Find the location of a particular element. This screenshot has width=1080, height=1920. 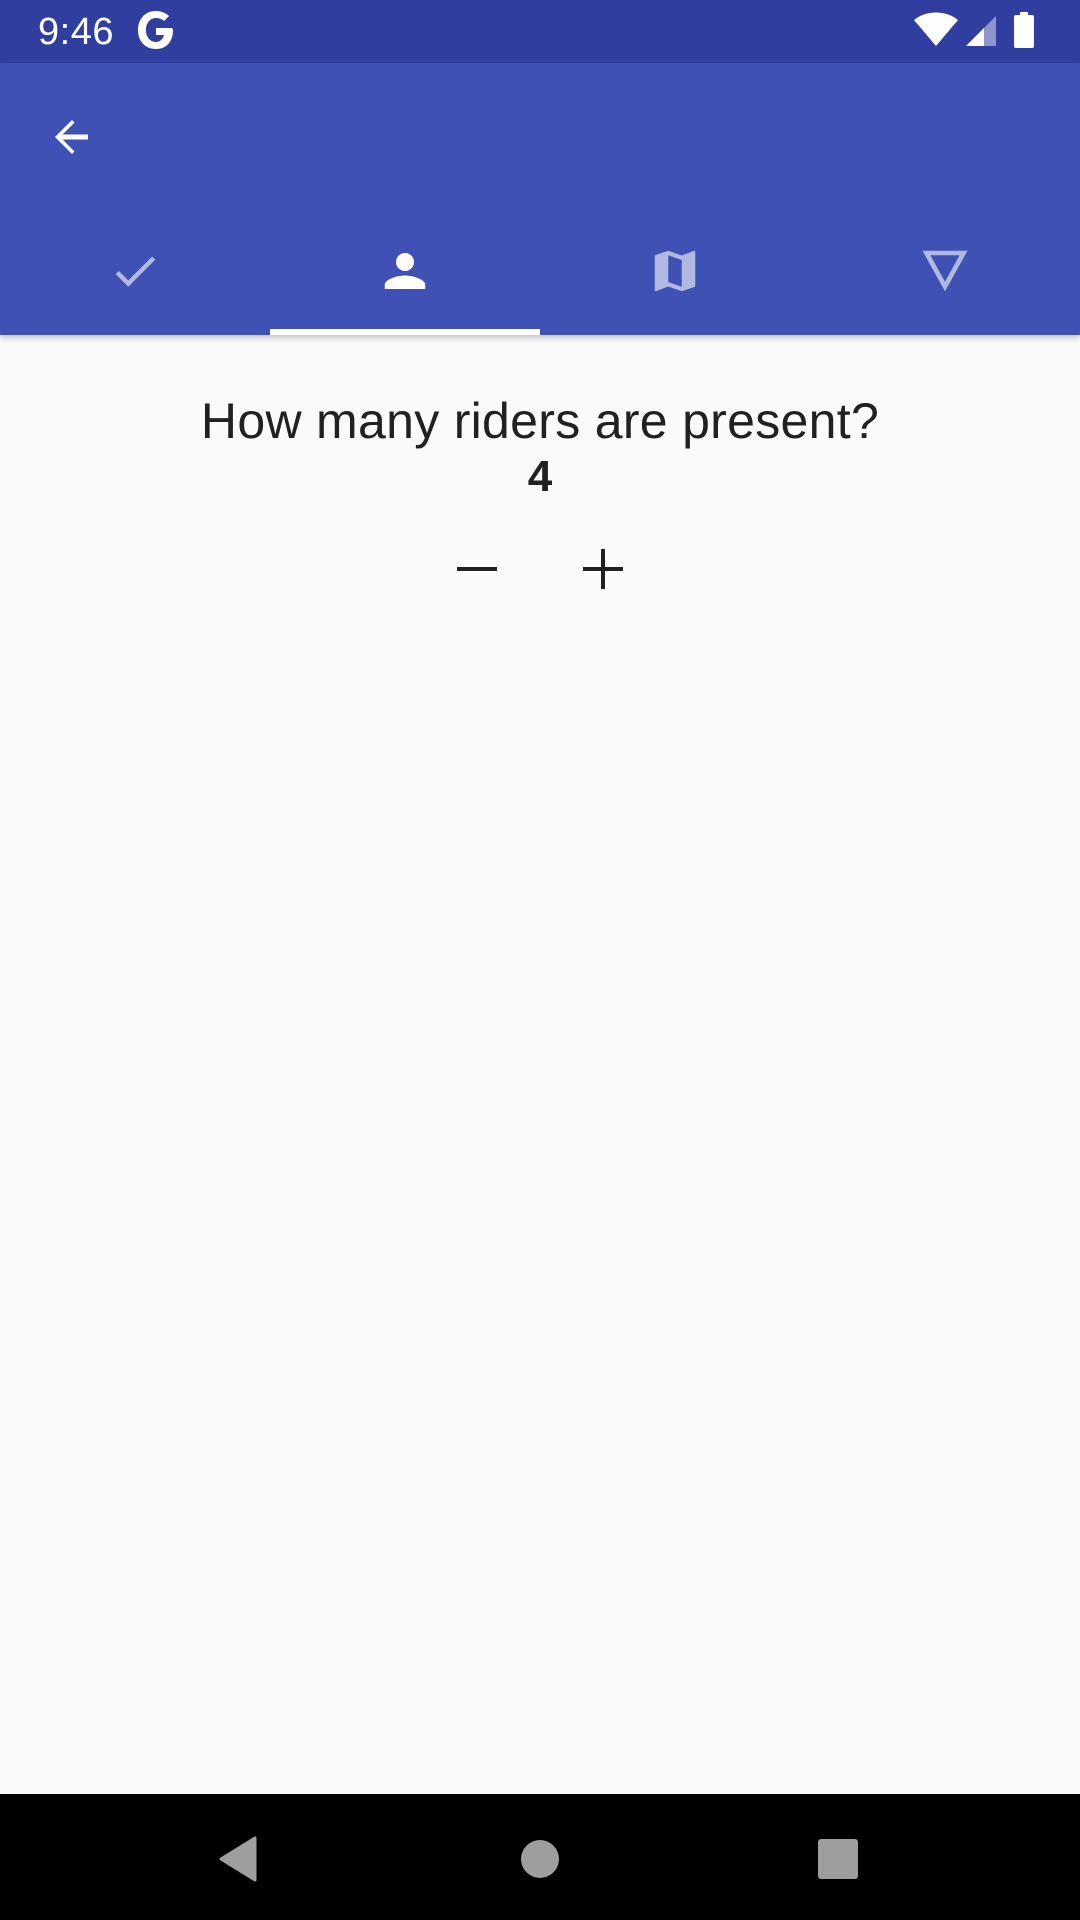

tab-filter is located at coordinates (945, 270).